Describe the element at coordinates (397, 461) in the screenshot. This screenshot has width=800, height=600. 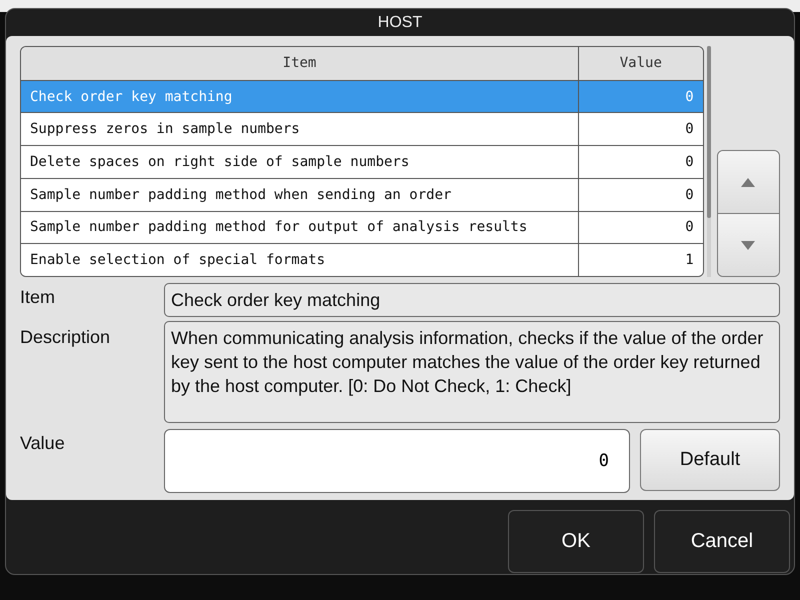
I see `value-input: 0` at that location.